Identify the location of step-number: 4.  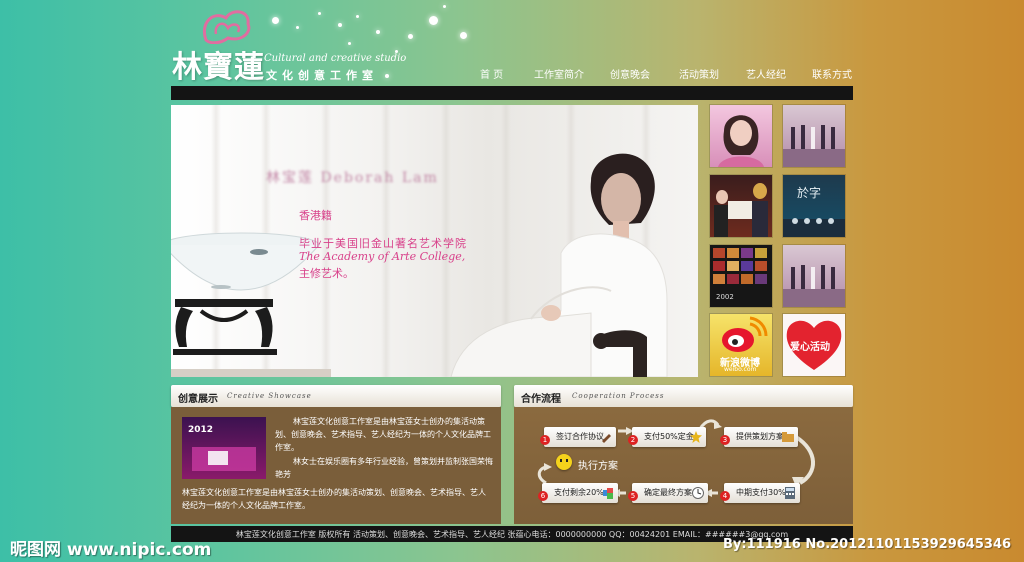
(725, 496).